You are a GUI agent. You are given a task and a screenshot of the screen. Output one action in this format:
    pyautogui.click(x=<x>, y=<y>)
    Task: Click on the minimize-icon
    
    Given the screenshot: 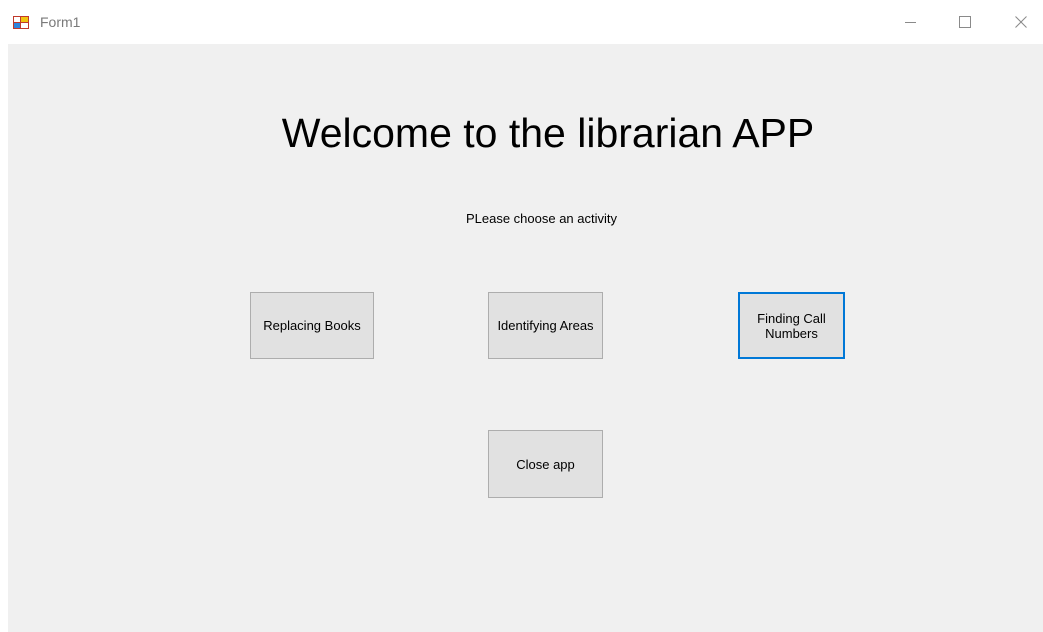 What is the action you would take?
    pyautogui.click(x=910, y=22)
    